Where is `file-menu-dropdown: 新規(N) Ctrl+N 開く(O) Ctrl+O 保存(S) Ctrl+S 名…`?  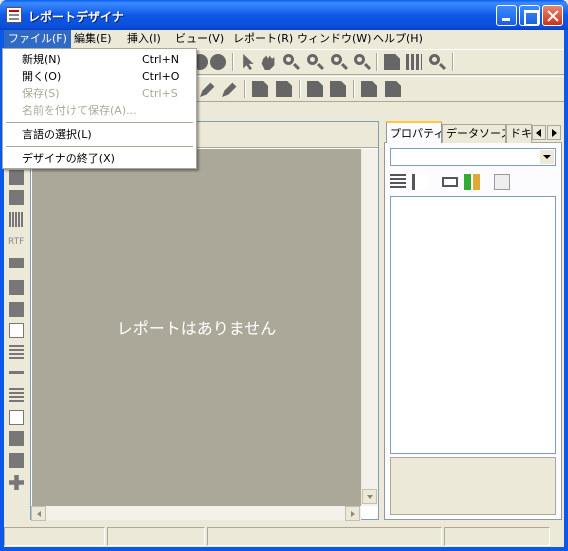 file-menu-dropdown: 新規(N) Ctrl+N 開く(O) Ctrl+O 保存(S) Ctrl+S 名… is located at coordinates (99, 108).